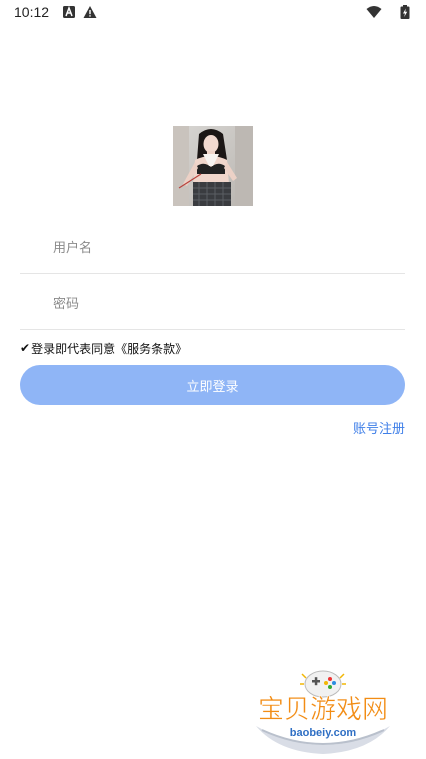 Image resolution: width=426 pixels, height=759 pixels. I want to click on gamepad-icon, so click(323, 684).